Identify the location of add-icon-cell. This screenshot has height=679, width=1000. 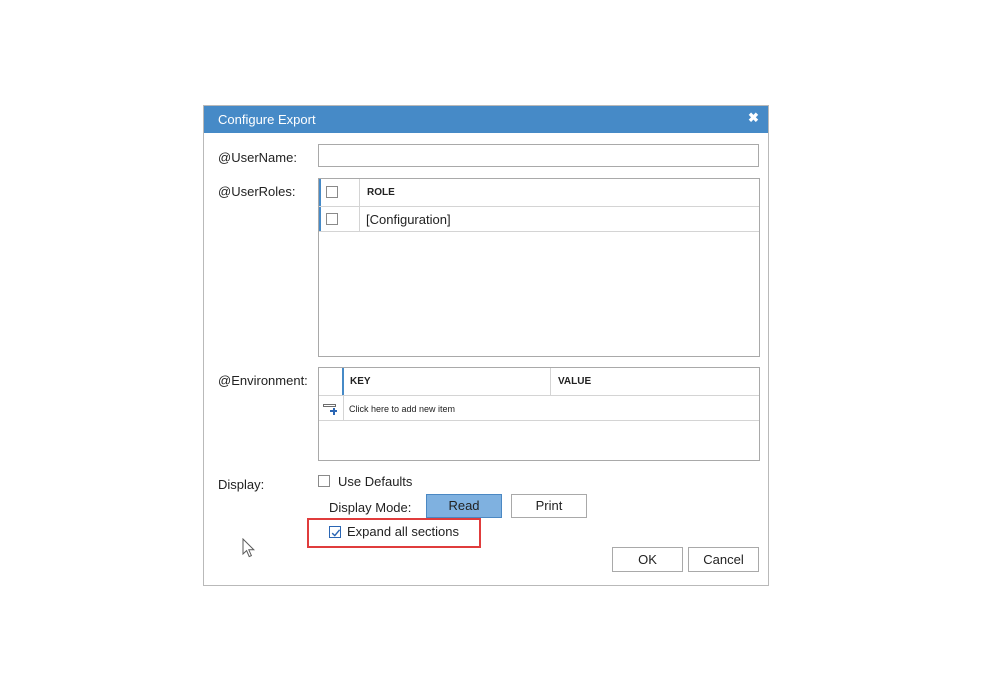
(331, 408).